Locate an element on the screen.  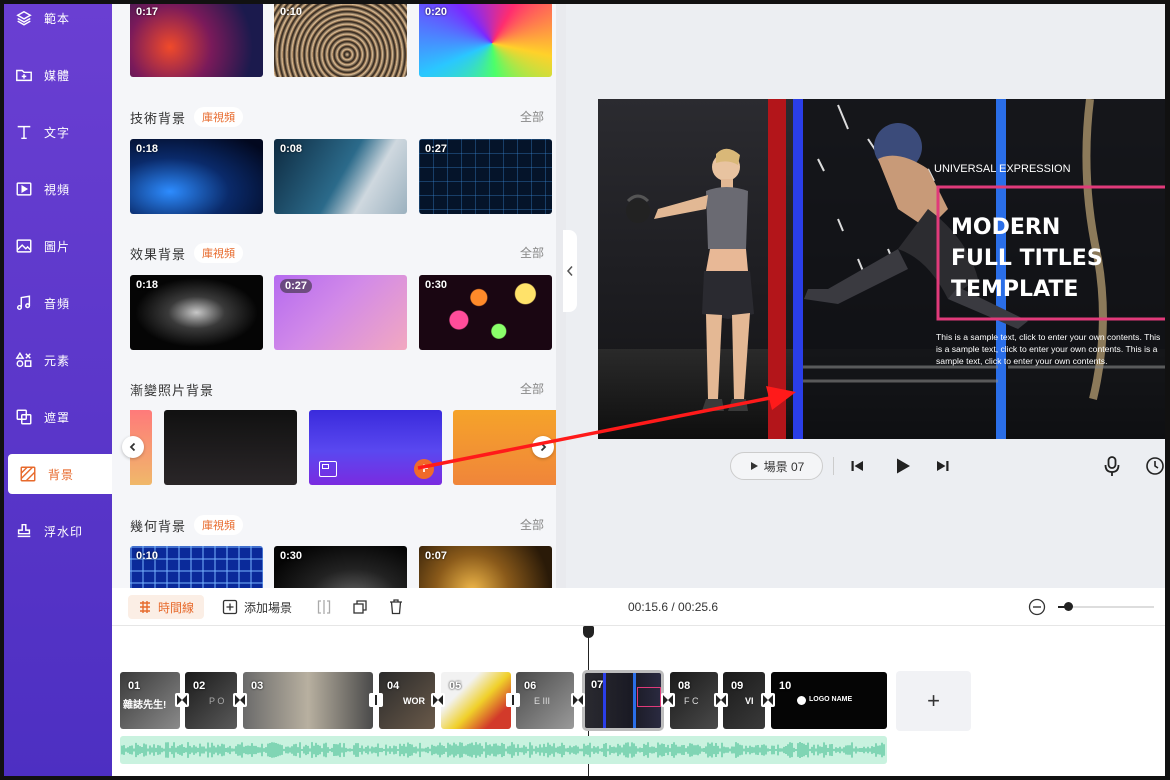
audio-waveform is located at coordinates (503, 750).